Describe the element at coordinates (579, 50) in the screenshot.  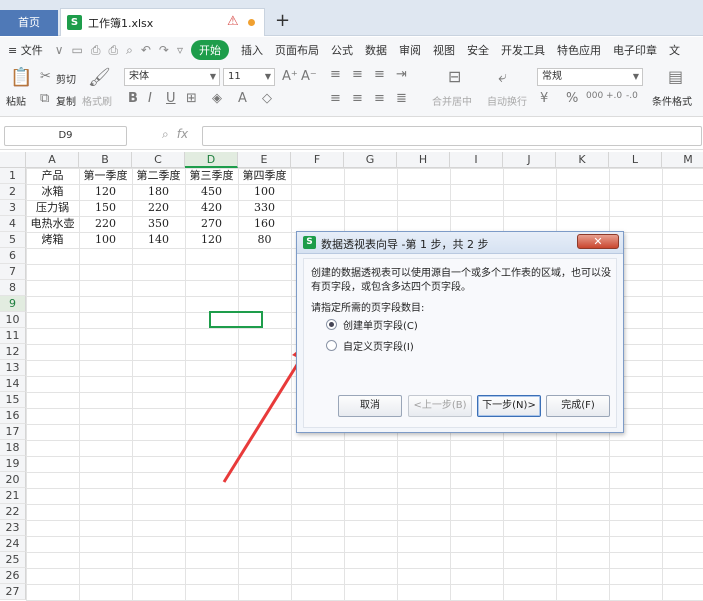
I see `menu-features: 特色应用` at that location.